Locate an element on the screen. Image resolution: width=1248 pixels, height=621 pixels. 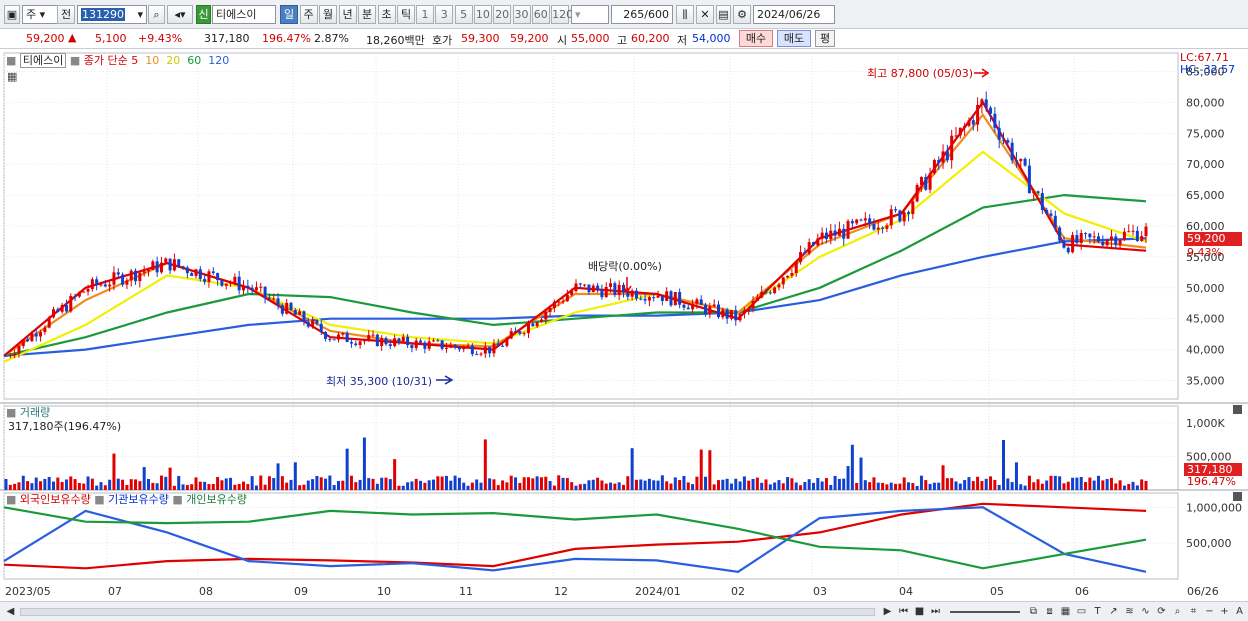
interval-button-3: 3 is located at coordinates (444, 14).